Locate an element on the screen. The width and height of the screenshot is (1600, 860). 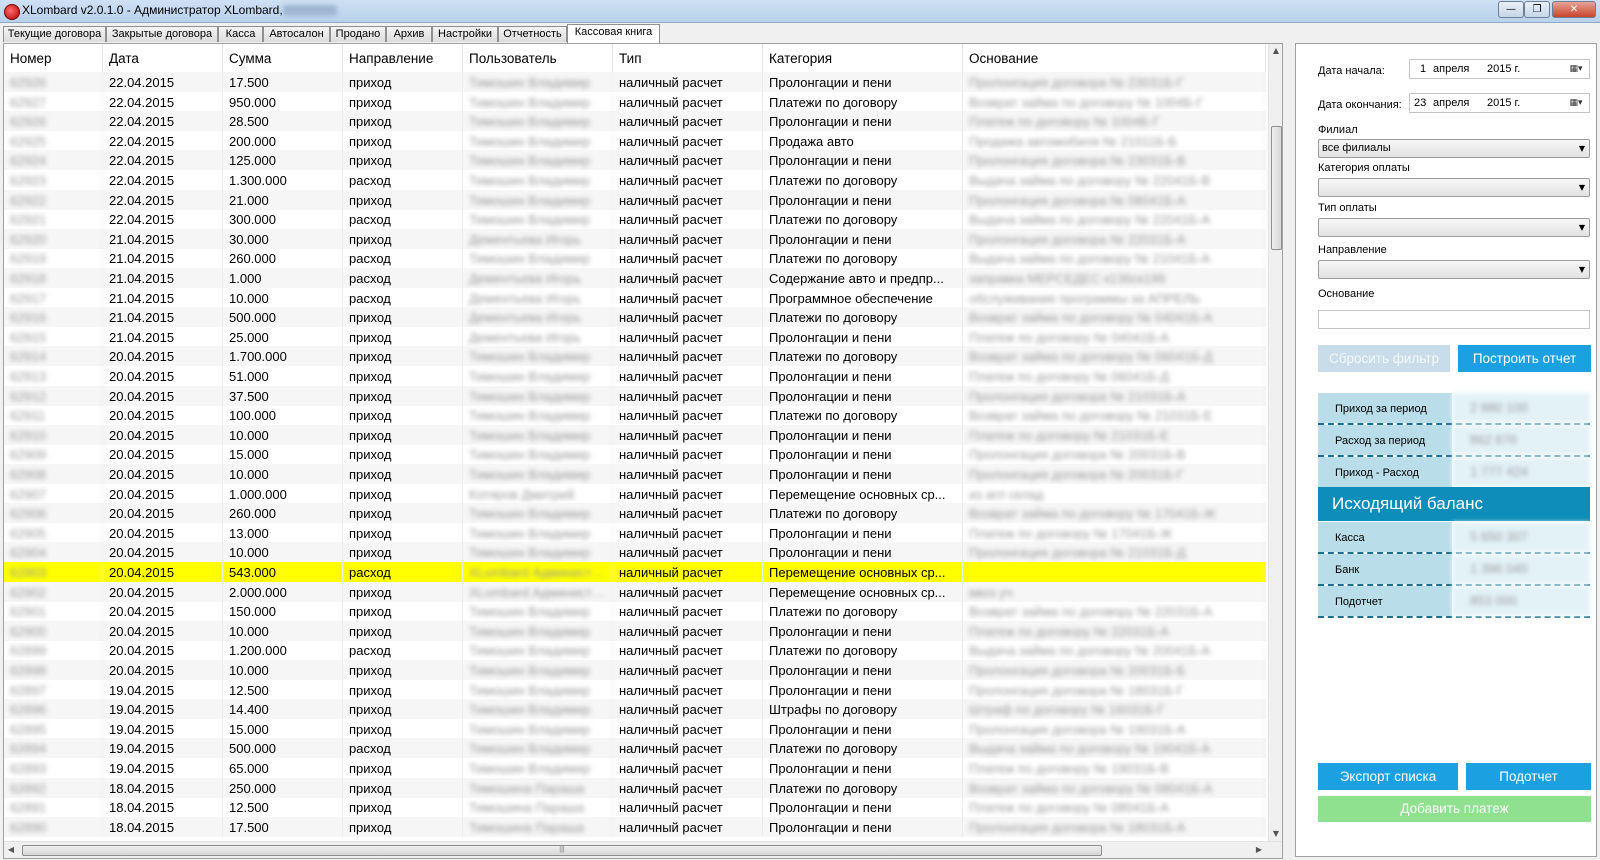
tab-cash-book: Кассовая книга is located at coordinates (613, 33).